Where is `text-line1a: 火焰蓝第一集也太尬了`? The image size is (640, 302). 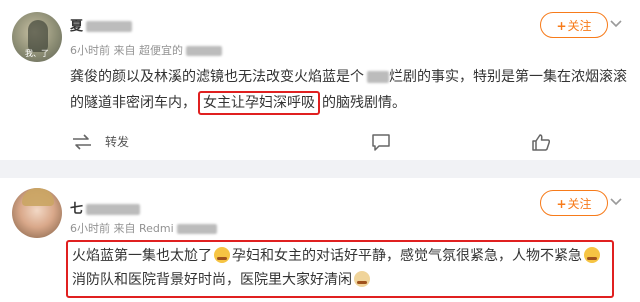 text-line1a: 火焰蓝第一集也太尬了 is located at coordinates (142, 256).